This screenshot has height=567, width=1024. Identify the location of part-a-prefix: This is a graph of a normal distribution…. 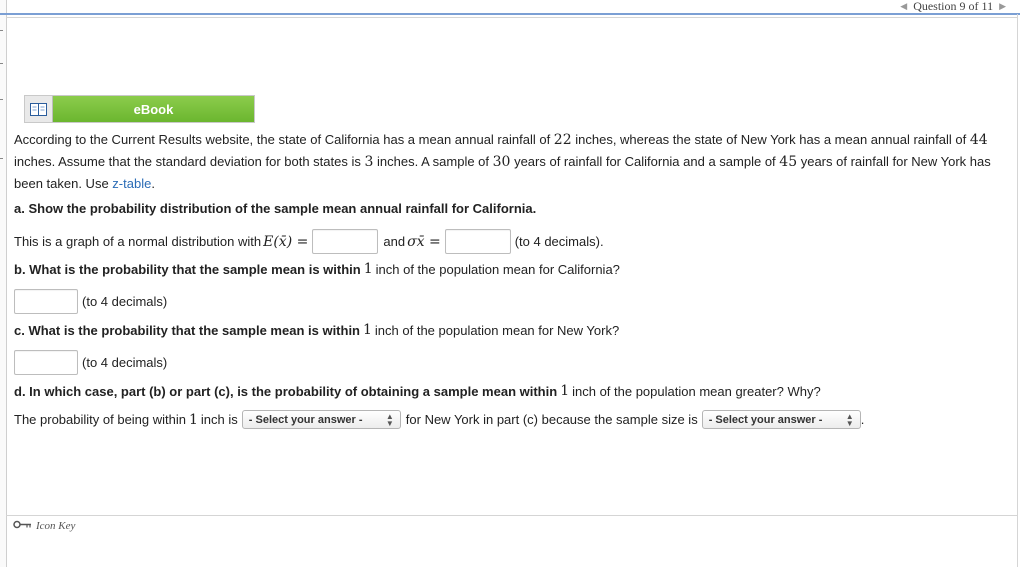
(138, 241).